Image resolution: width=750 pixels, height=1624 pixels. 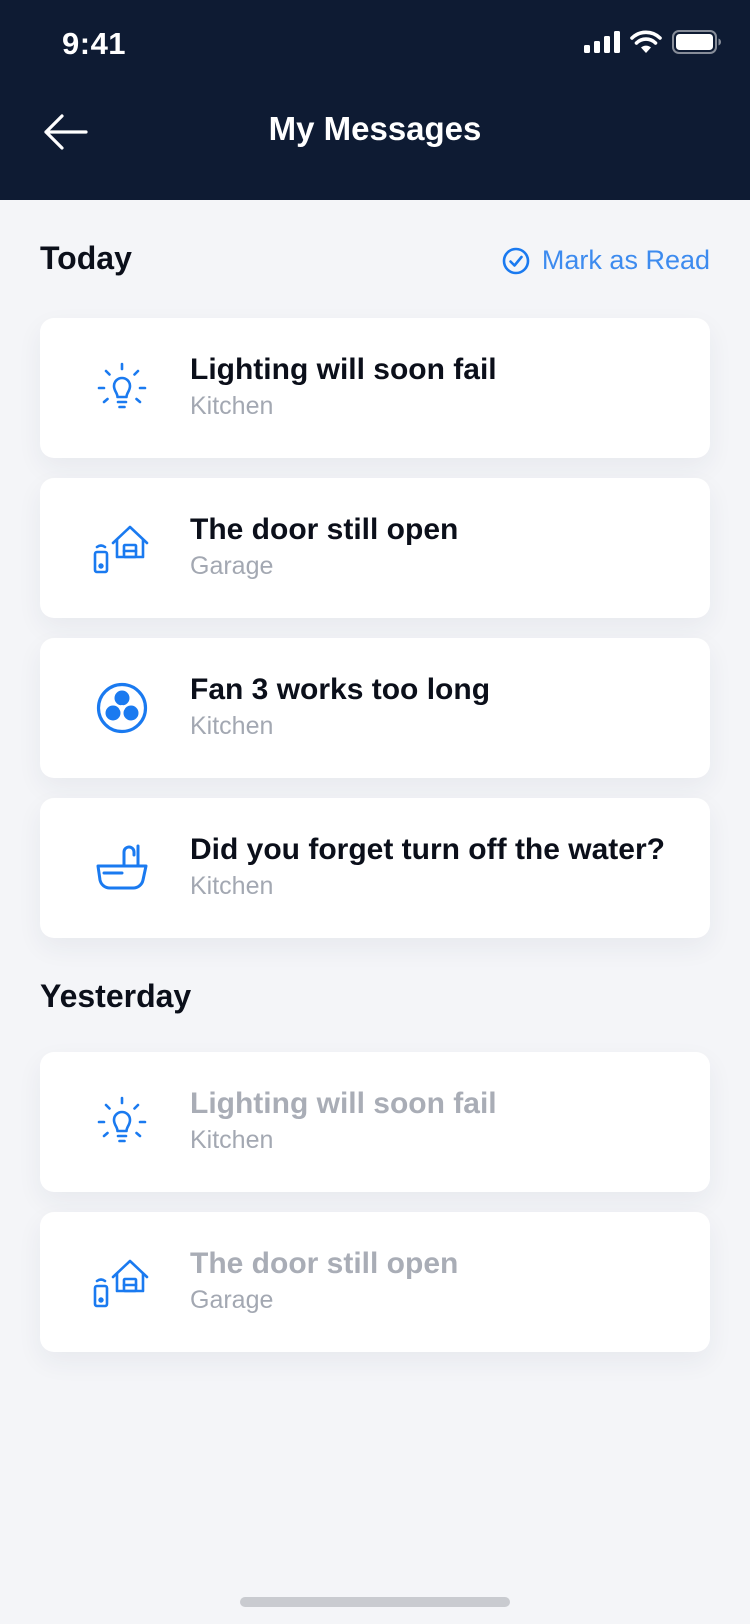 What do you see at coordinates (375, 100) in the screenshot?
I see `header: 9:41 My Messages` at bounding box center [375, 100].